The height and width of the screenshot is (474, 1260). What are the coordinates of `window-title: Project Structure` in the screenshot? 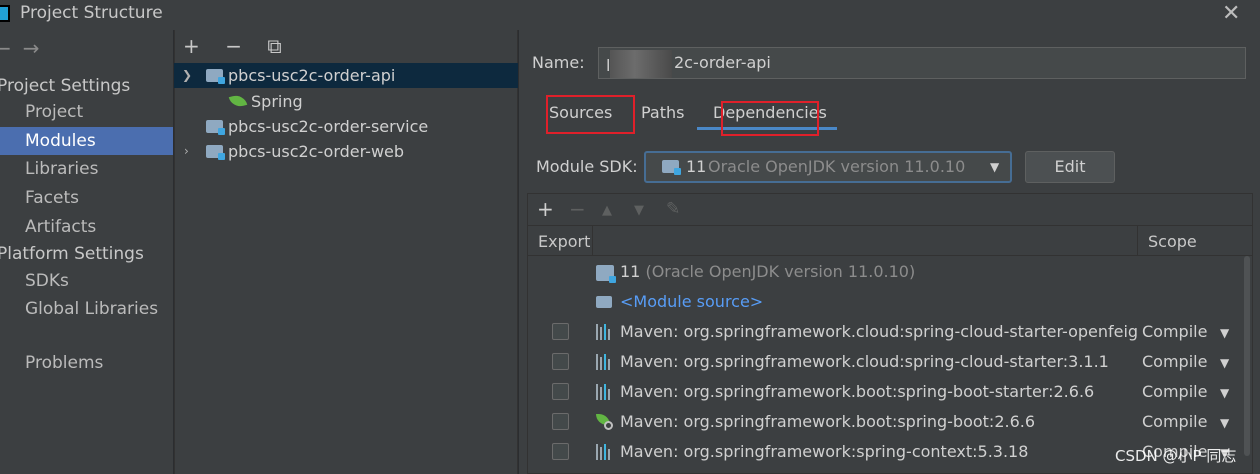 It's located at (91, 13).